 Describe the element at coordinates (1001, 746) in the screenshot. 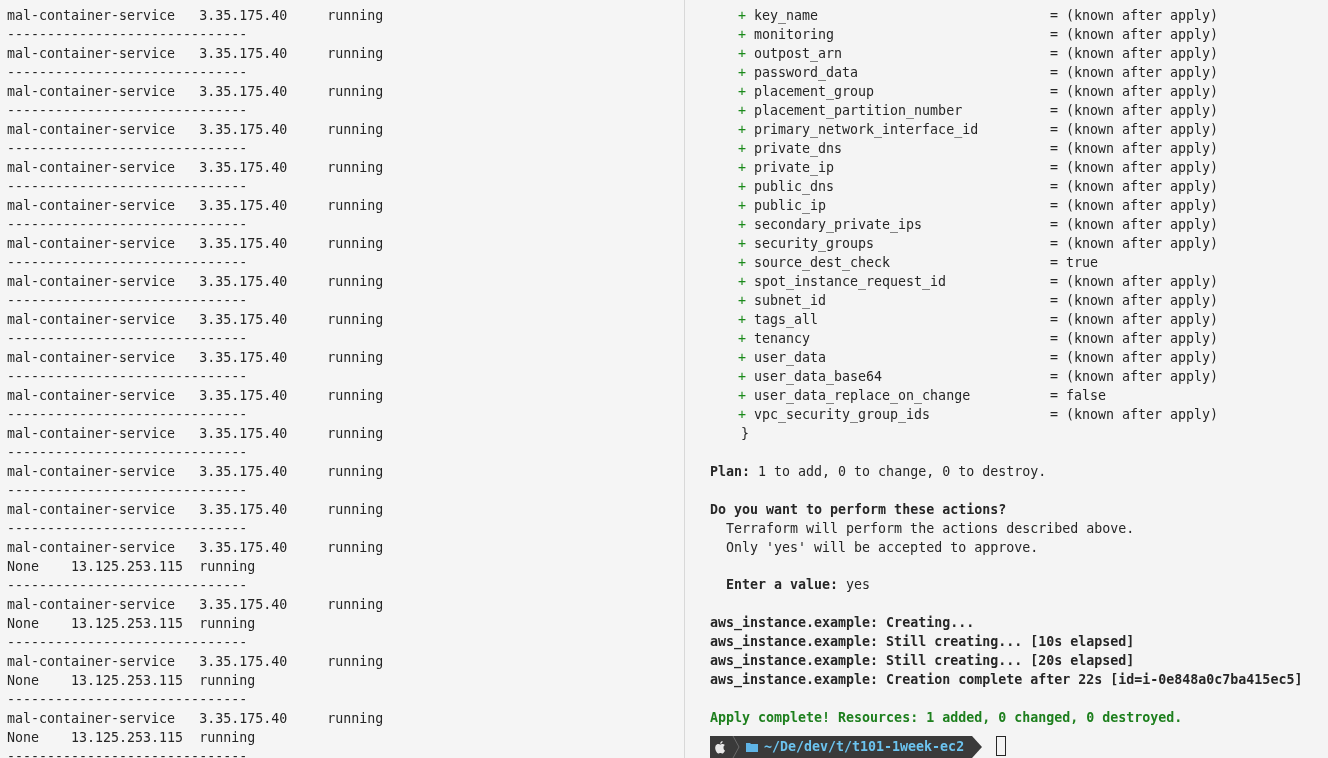

I see `cursor` at that location.